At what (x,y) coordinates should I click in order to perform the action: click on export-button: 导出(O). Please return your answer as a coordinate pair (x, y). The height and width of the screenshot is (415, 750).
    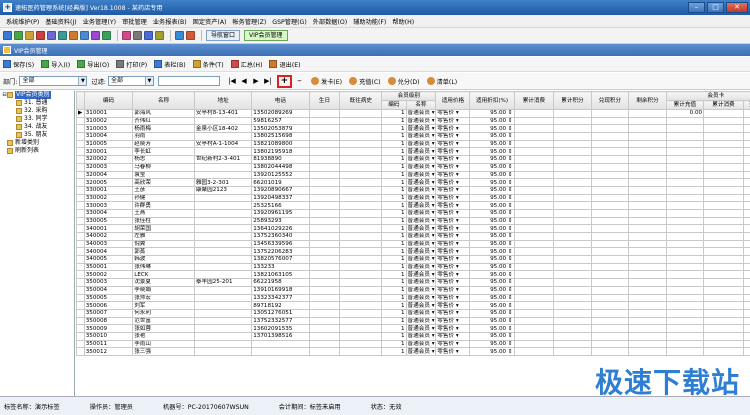
    Looking at the image, I should click on (93, 64).